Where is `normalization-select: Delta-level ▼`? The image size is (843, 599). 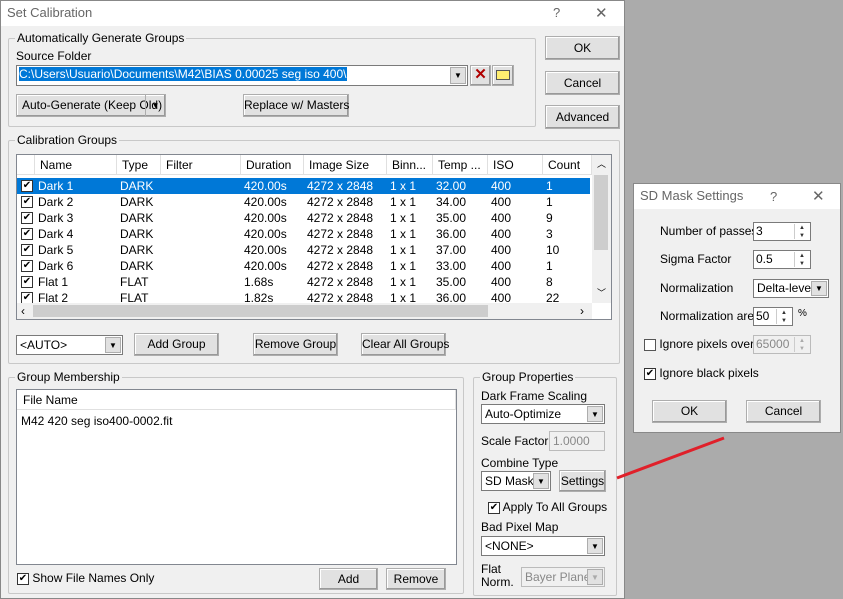 normalization-select: Delta-level ▼ is located at coordinates (791, 288).